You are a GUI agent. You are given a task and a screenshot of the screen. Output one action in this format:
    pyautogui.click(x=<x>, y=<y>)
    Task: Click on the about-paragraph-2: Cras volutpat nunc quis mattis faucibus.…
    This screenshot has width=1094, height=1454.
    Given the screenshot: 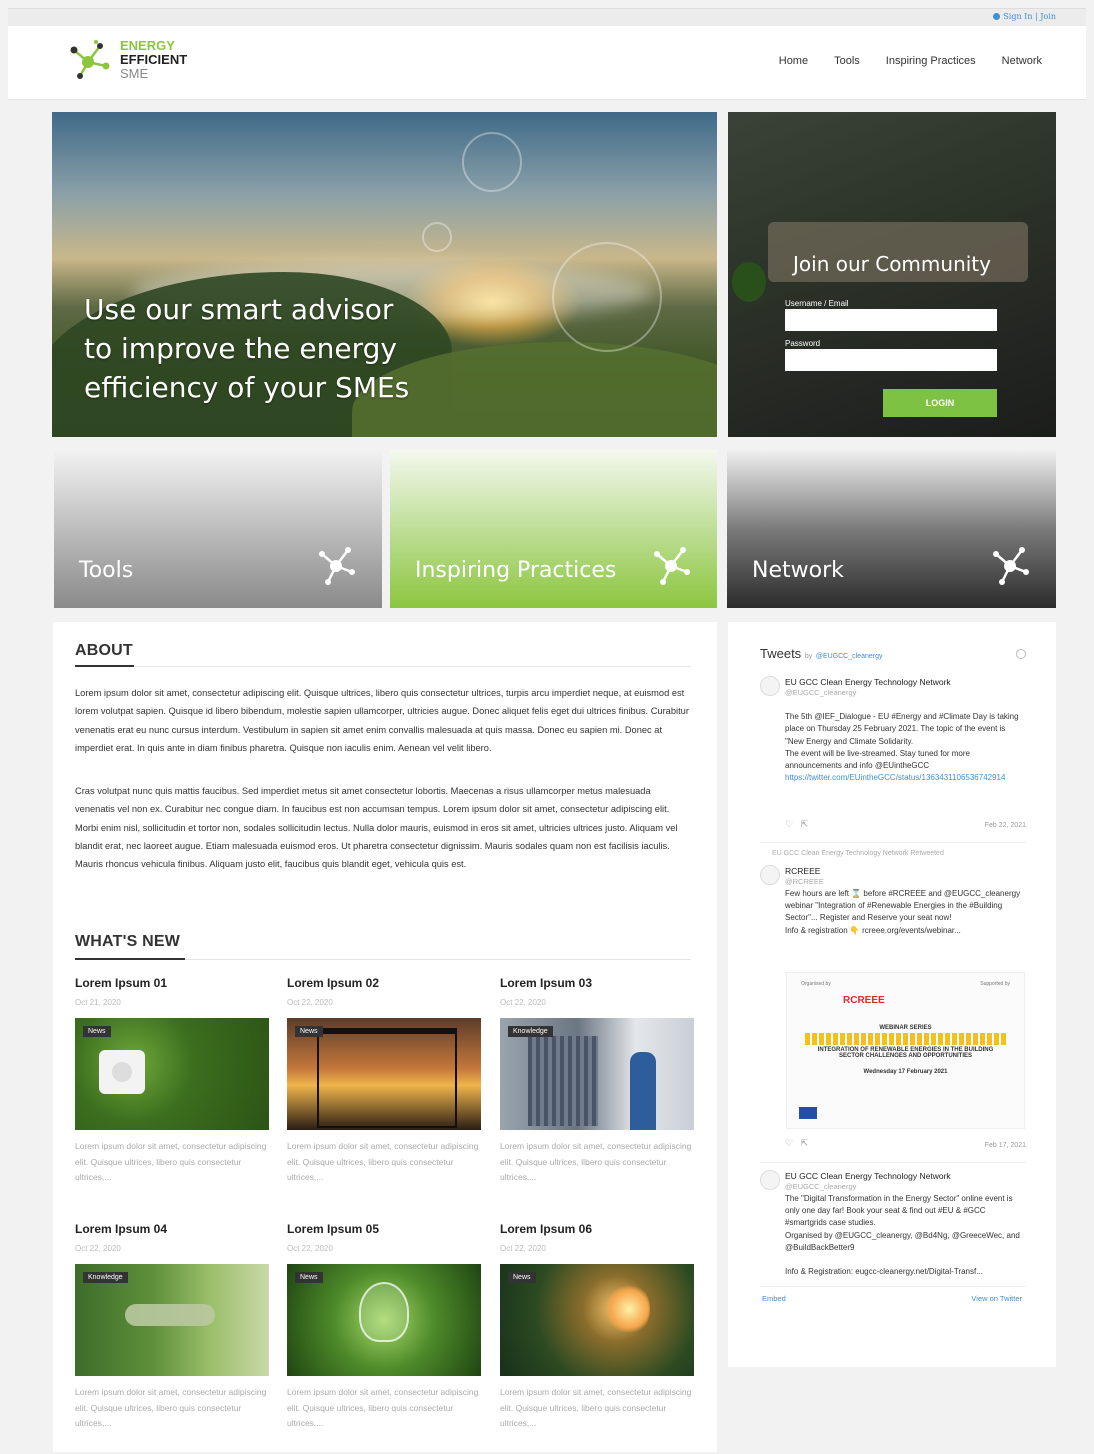 What is the action you would take?
    pyautogui.click(x=376, y=828)
    